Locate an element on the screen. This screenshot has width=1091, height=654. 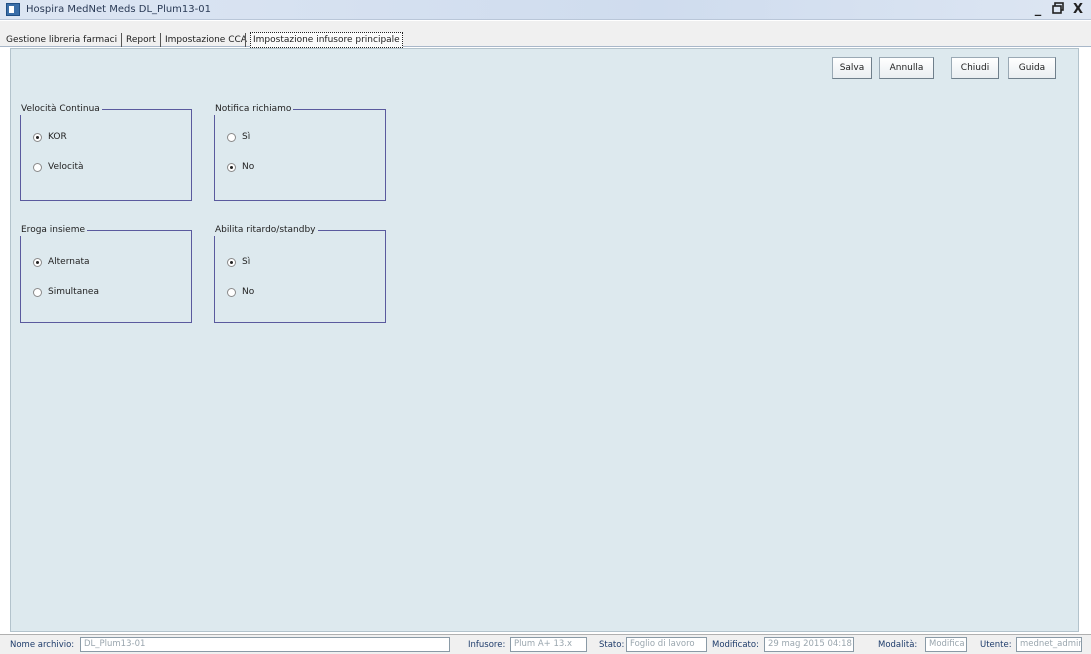
state-label: Stato: is located at coordinates (612, 645).